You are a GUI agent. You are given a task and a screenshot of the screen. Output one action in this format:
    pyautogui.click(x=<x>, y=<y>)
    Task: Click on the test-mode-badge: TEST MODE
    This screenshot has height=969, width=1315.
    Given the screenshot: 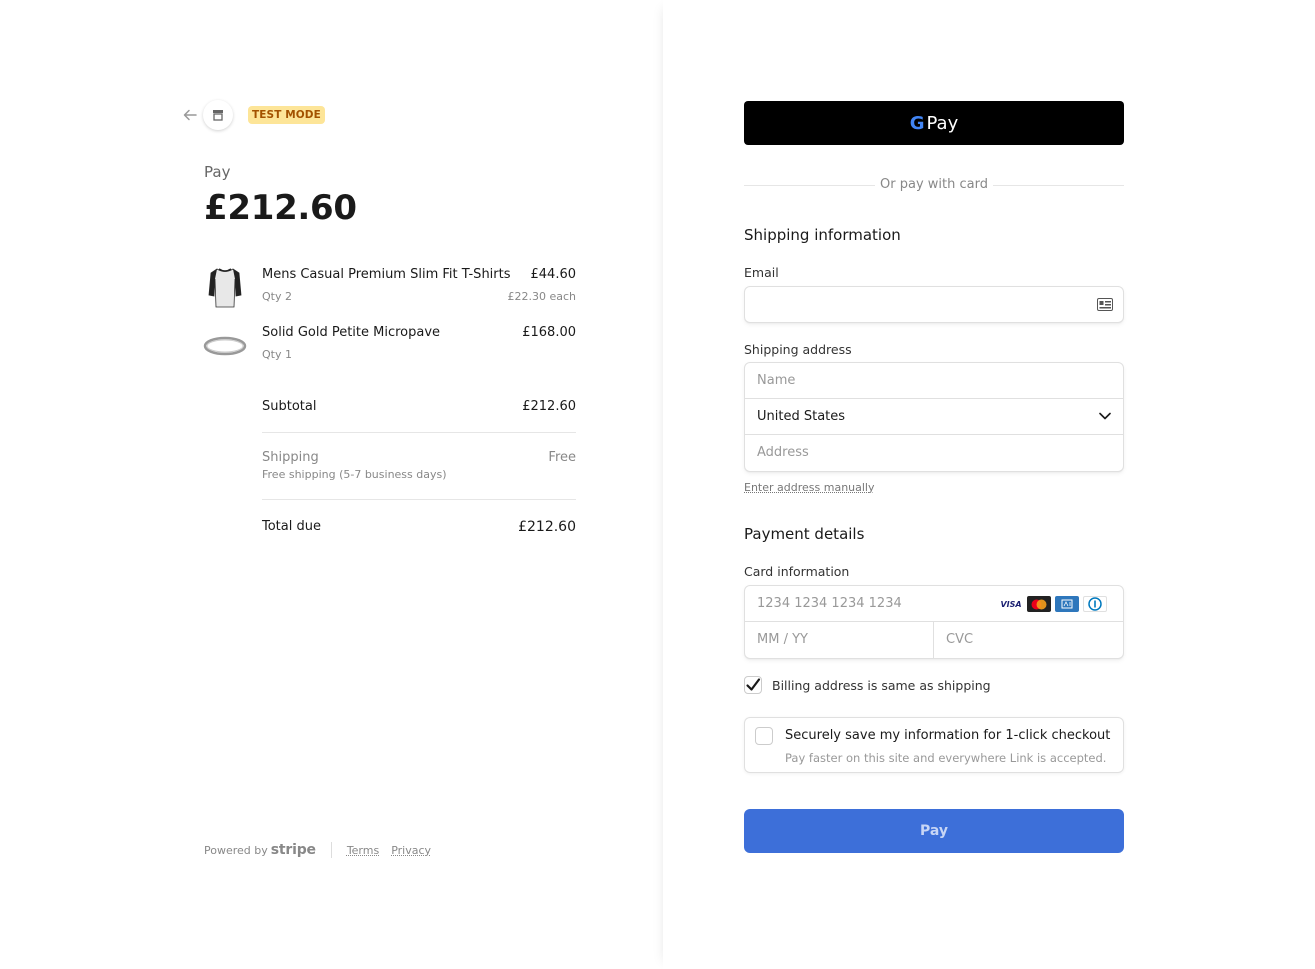 What is the action you would take?
    pyautogui.click(x=286, y=115)
    